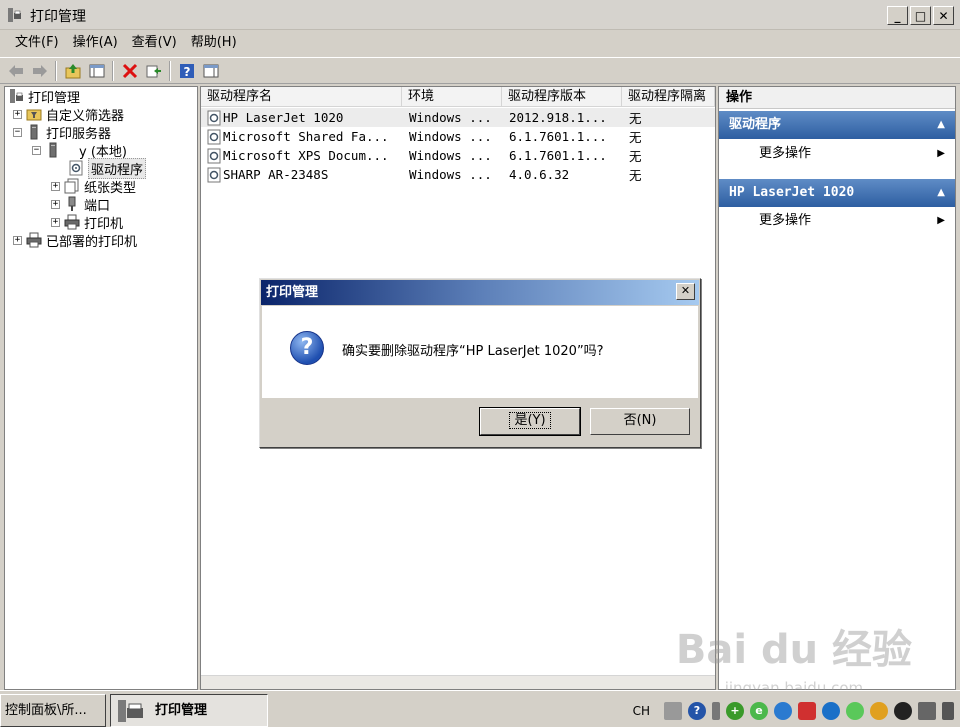 This screenshot has width=960, height=727. I want to click on qq-icon, so click(903, 710).